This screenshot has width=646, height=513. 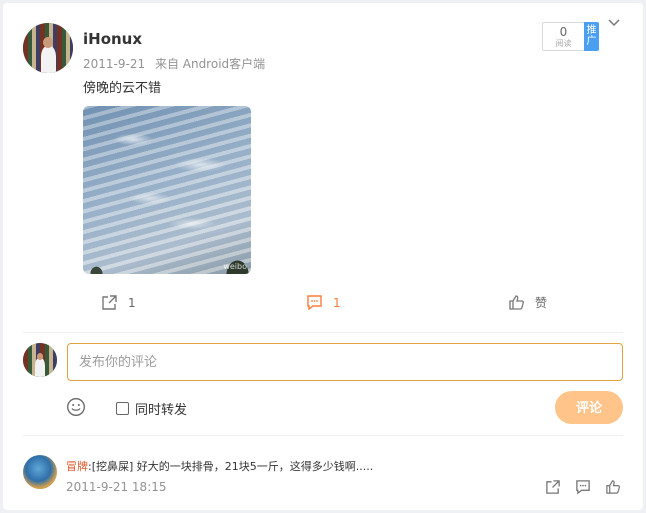 What do you see at coordinates (589, 407) in the screenshot?
I see `submit-comment-button: 评论` at bounding box center [589, 407].